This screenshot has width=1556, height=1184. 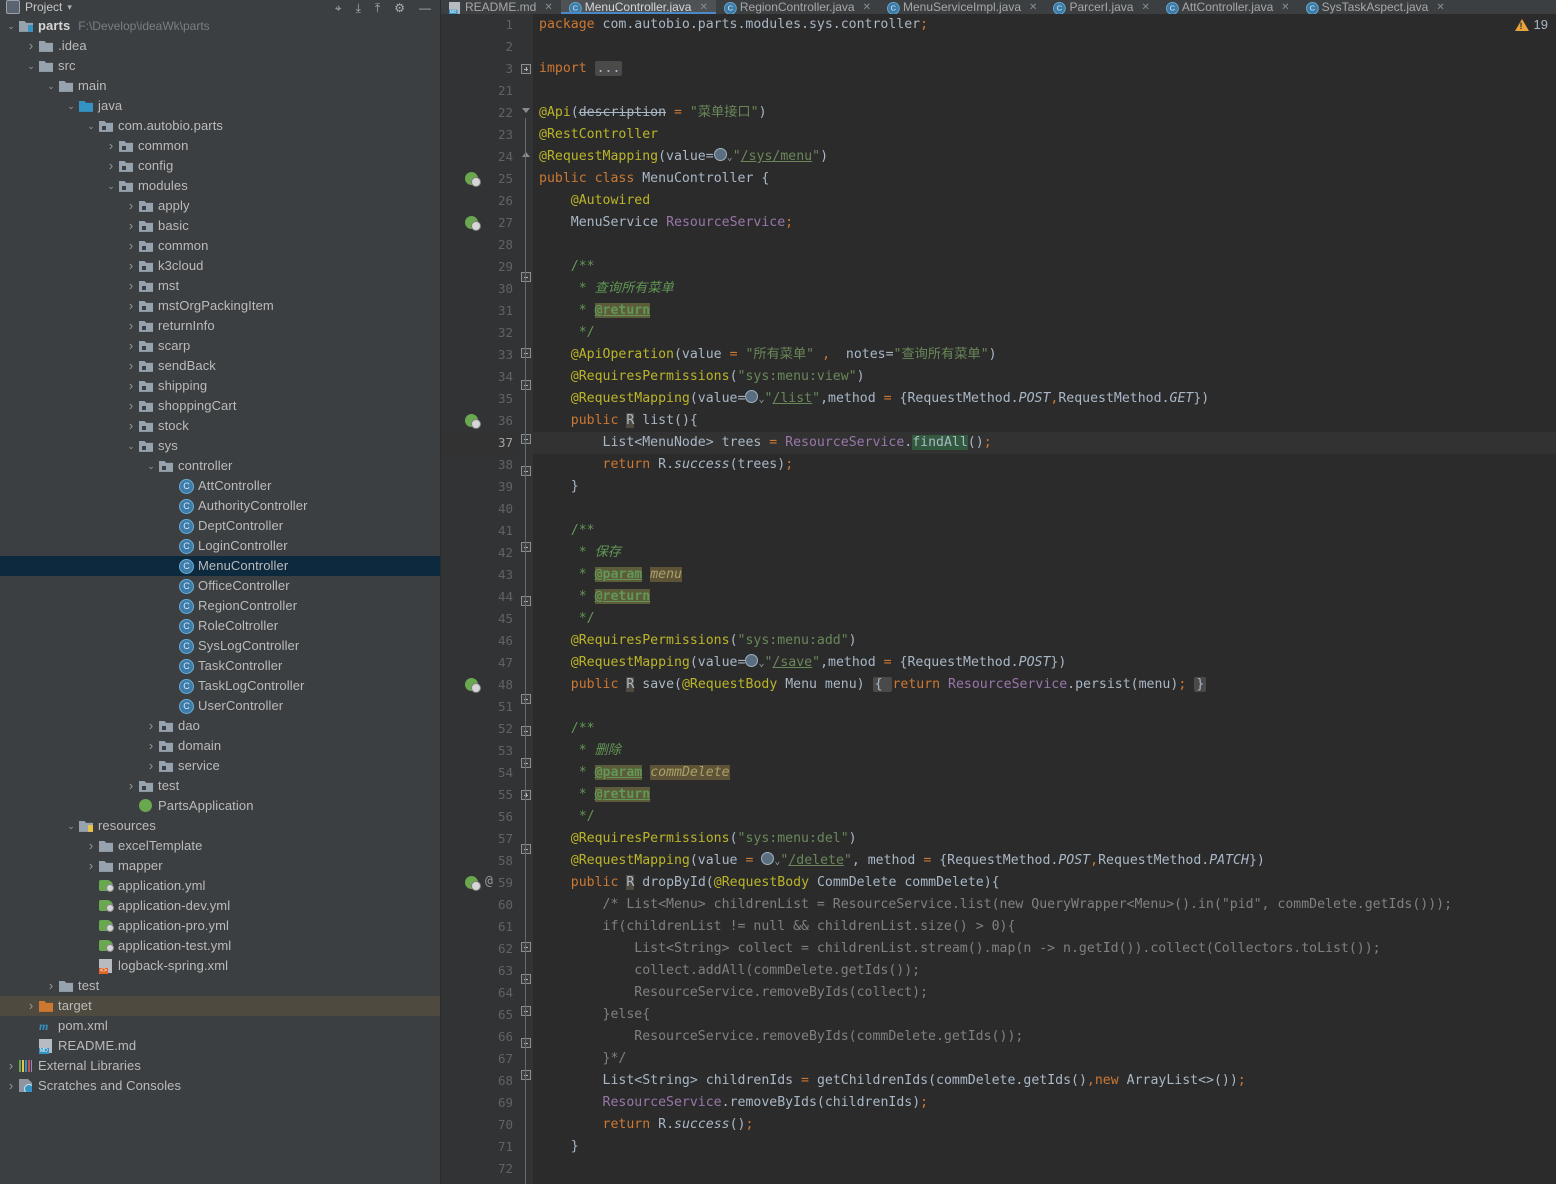 What do you see at coordinates (480, 641) in the screenshot?
I see `line-number: 46` at bounding box center [480, 641].